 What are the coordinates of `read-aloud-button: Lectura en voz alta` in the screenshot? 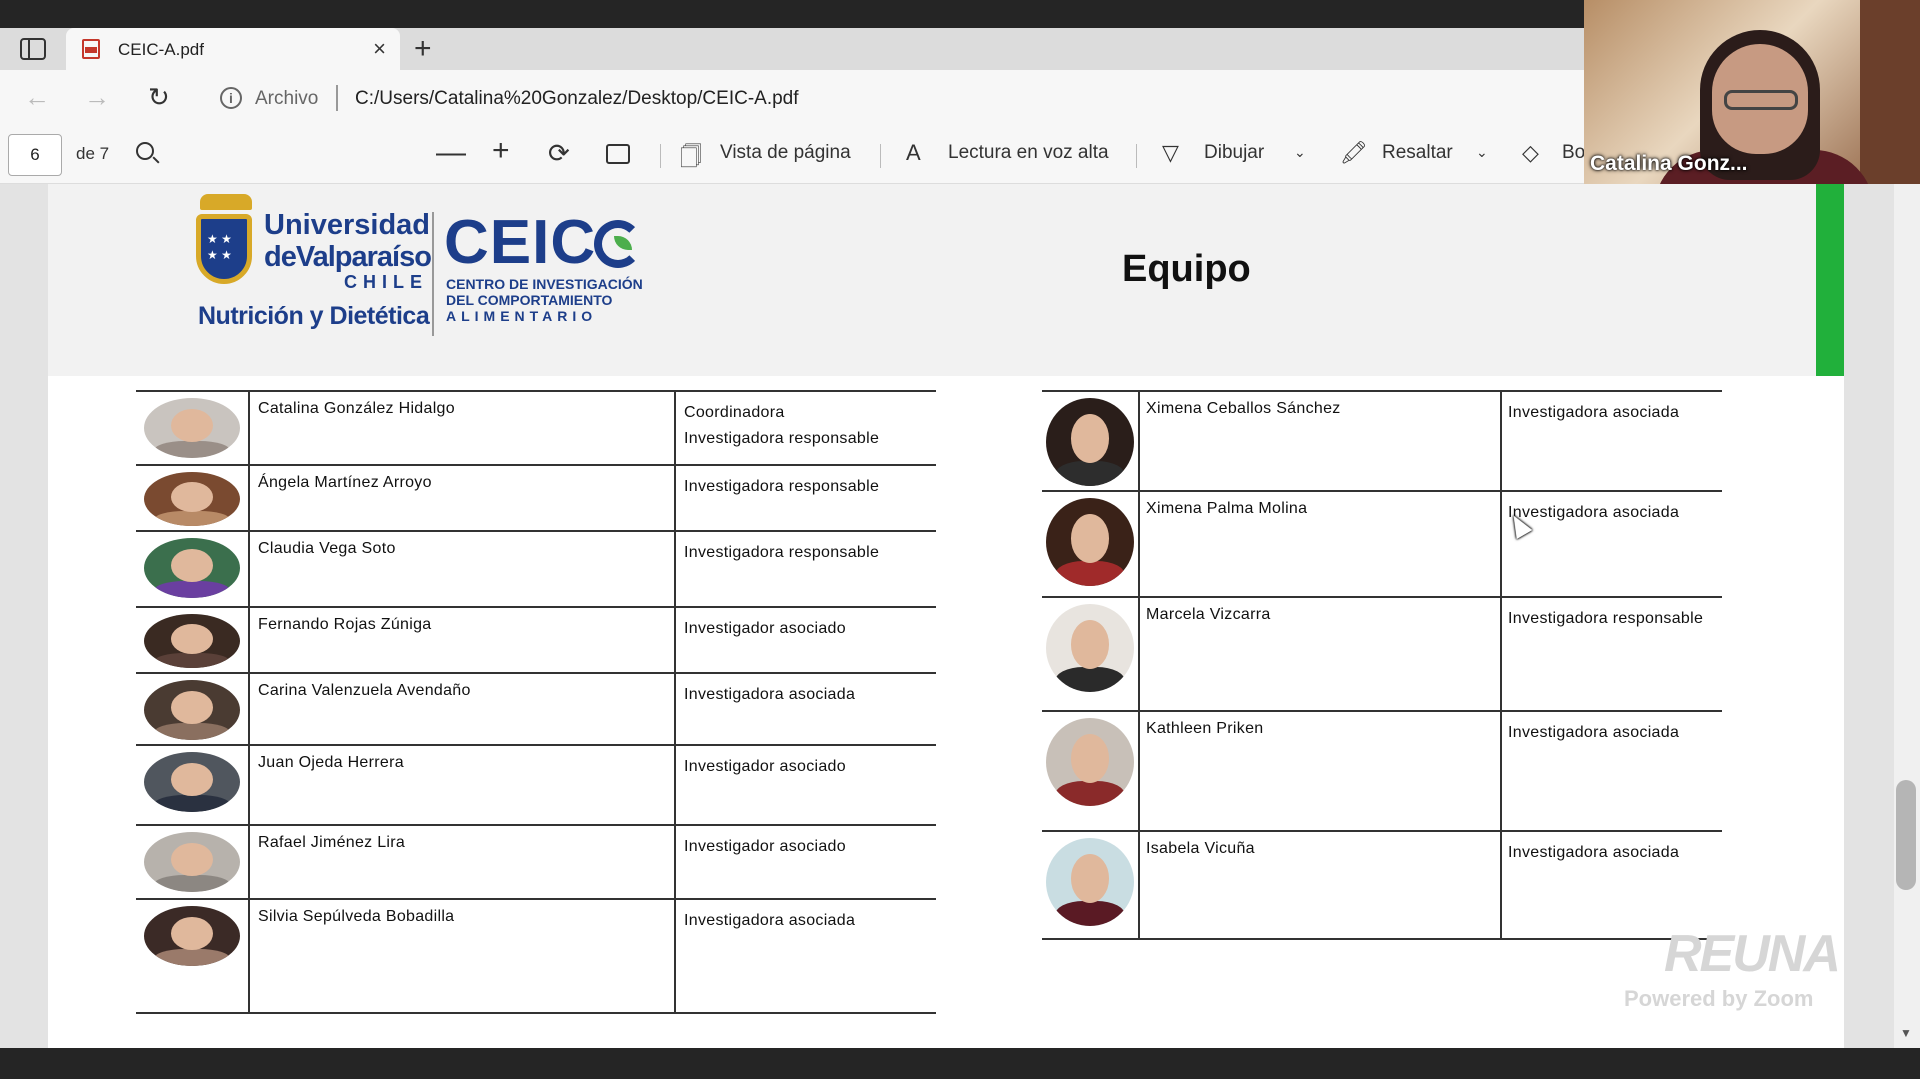 It's located at (1028, 153).